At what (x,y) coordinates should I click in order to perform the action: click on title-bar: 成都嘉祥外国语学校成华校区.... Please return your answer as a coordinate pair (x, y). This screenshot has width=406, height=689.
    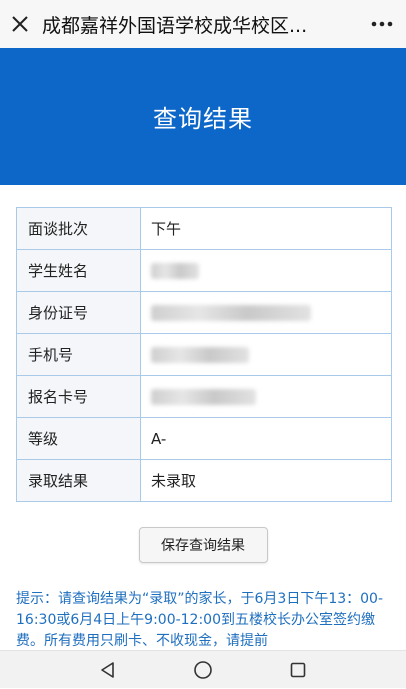
    Looking at the image, I should click on (203, 24).